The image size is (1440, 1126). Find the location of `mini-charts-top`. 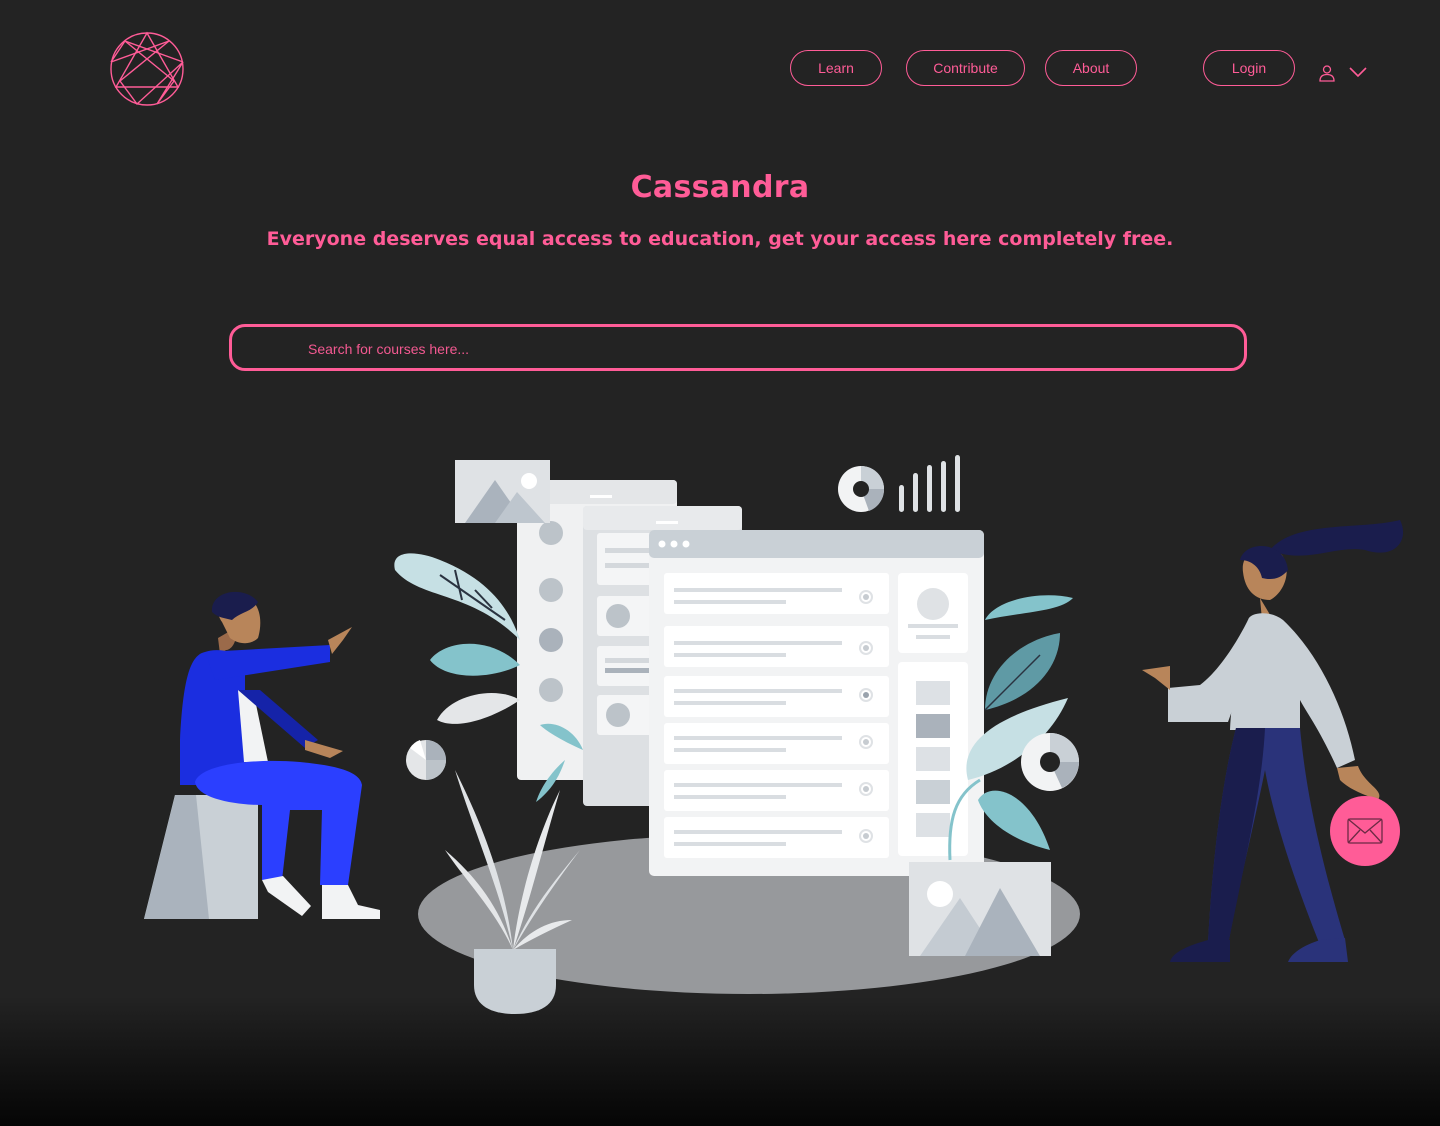

mini-charts-top is located at coordinates (899, 483).